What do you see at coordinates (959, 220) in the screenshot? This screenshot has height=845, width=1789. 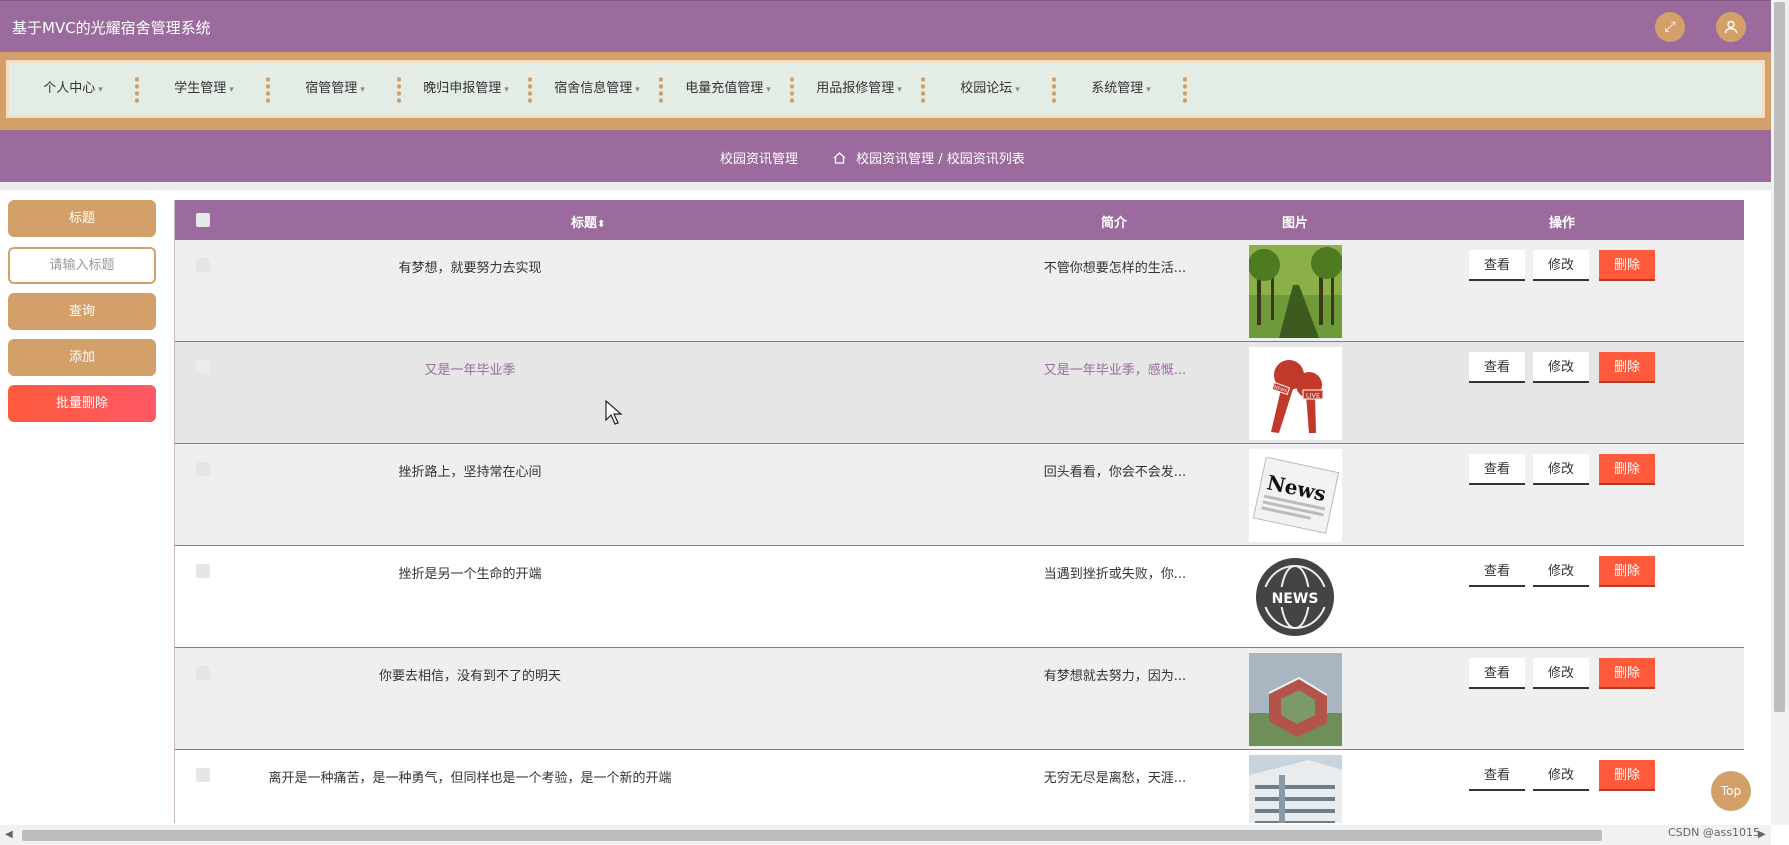 I see `table-header: 标题⬍ 简介 图片 操作` at bounding box center [959, 220].